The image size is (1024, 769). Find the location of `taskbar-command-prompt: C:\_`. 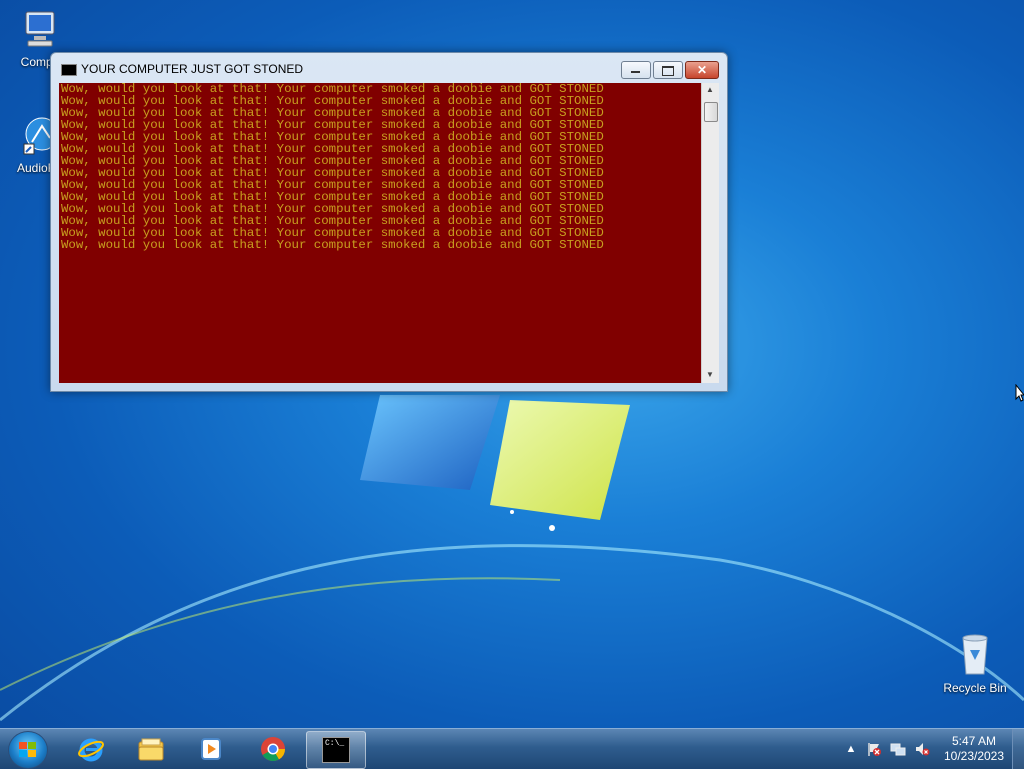

taskbar-command-prompt: C:\_ is located at coordinates (336, 750).